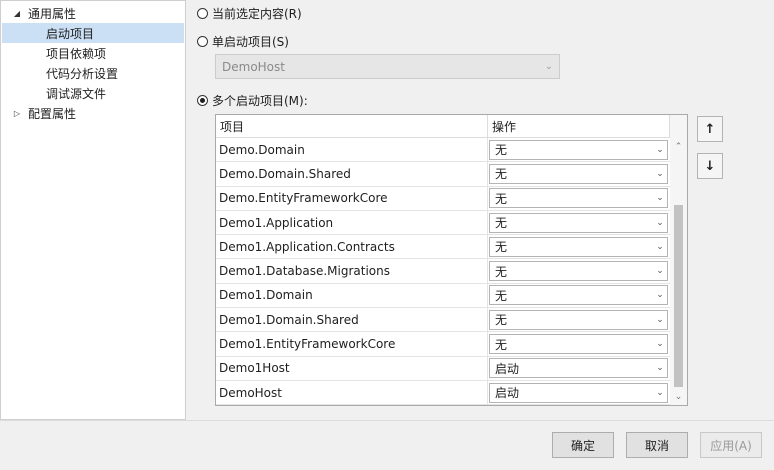 The width and height of the screenshot is (774, 470). I want to click on arrow-down-icon: ↓, so click(710, 166).